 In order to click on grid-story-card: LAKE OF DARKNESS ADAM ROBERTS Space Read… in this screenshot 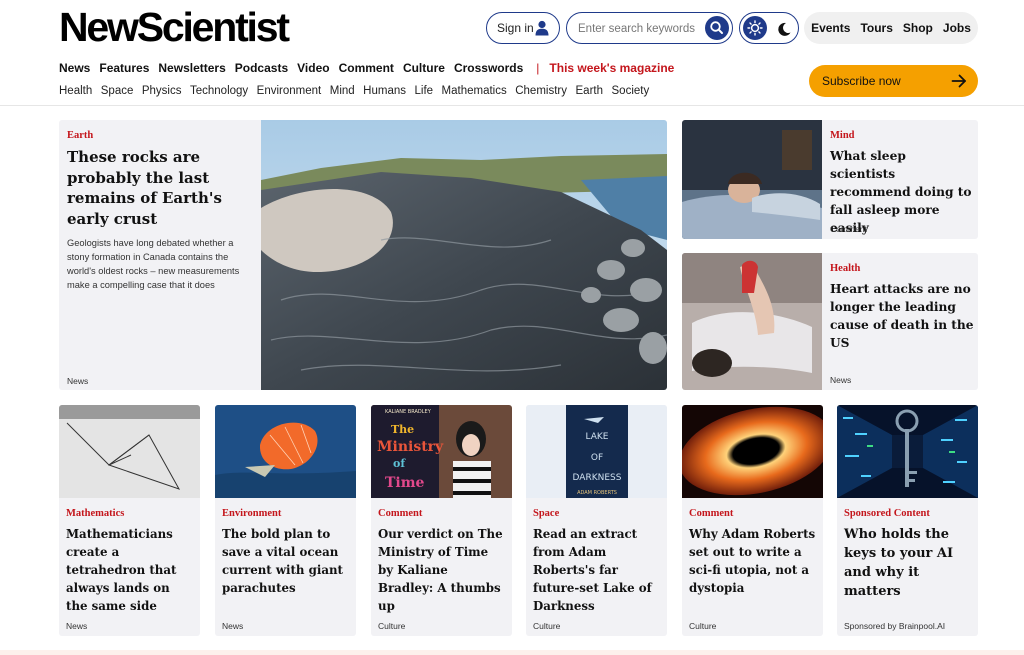, I will do `click(596, 520)`.